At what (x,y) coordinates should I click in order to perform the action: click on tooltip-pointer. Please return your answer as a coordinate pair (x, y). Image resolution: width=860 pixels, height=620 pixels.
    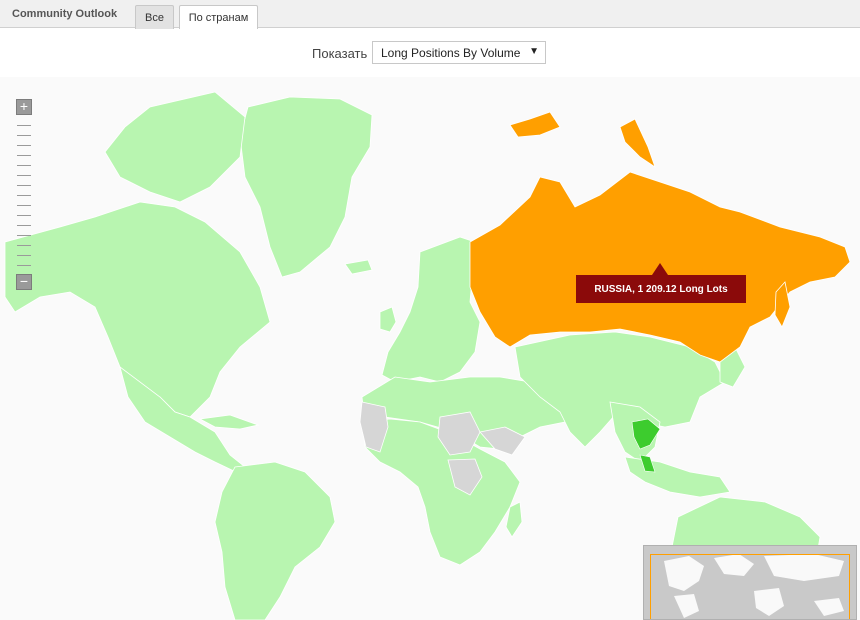
    Looking at the image, I should click on (660, 269).